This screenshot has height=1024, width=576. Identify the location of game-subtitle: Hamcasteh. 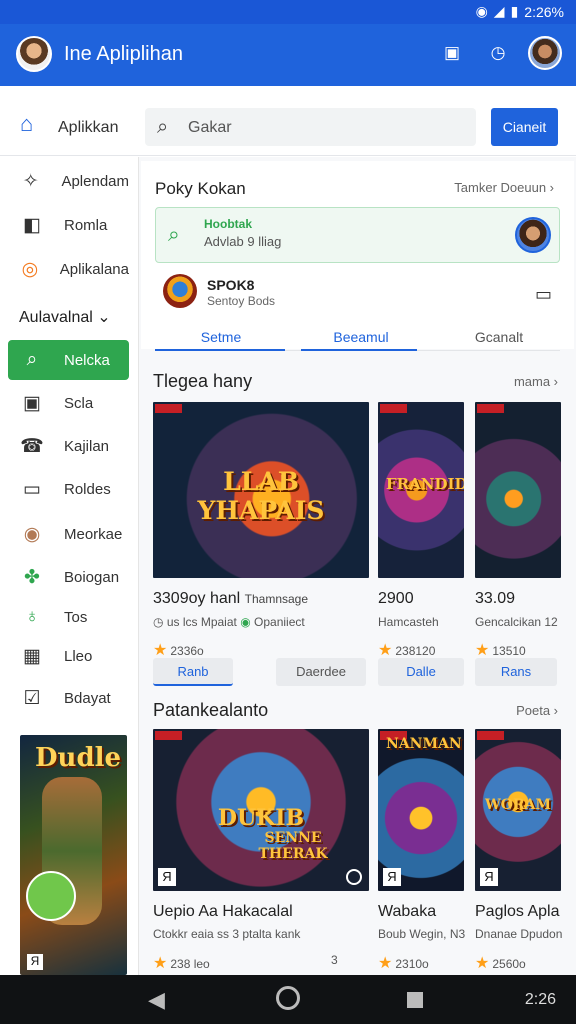
(408, 622).